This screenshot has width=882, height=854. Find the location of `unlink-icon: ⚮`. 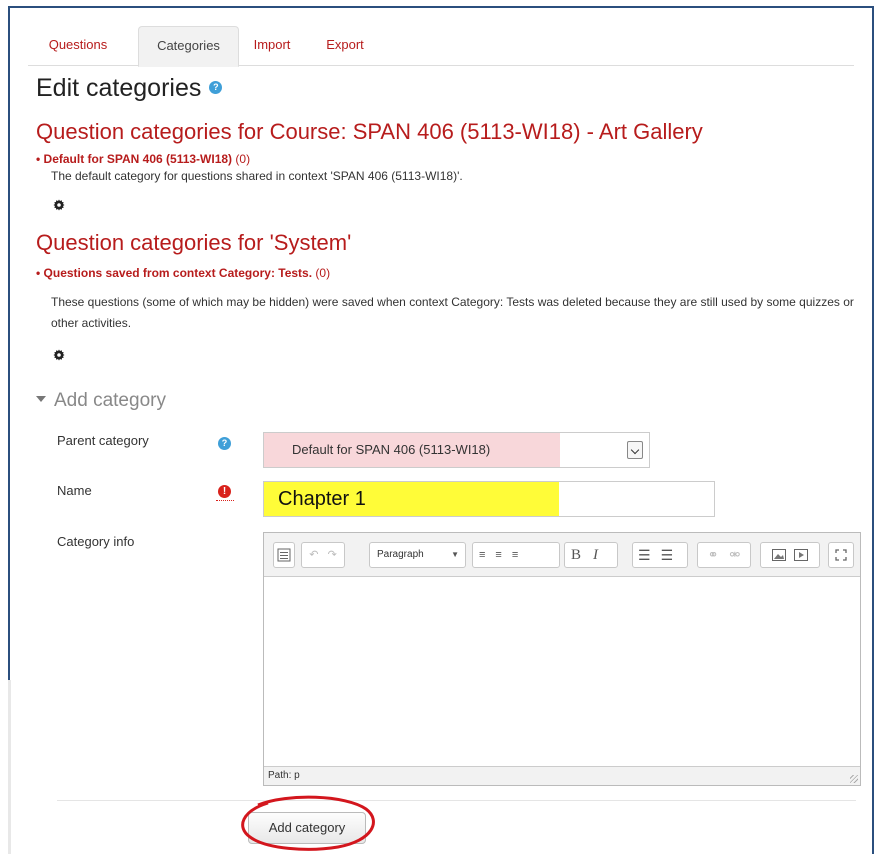

unlink-icon: ⚮ is located at coordinates (734, 554).